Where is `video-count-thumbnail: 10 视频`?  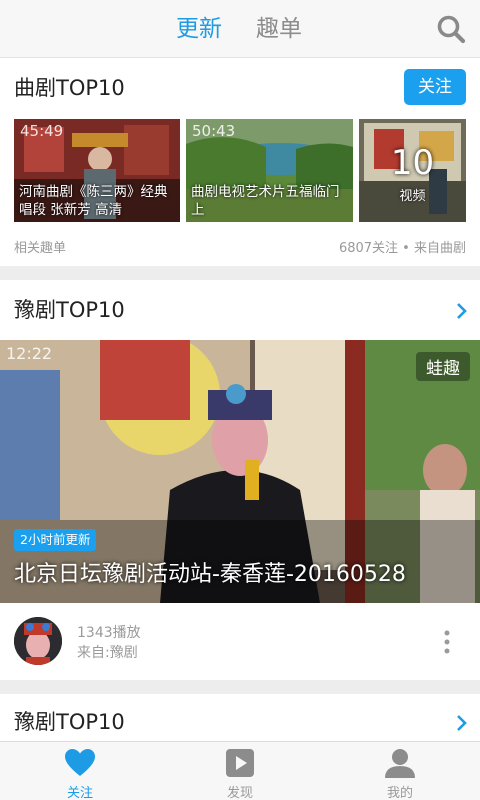
video-count-thumbnail: 10 视频 is located at coordinates (412, 170).